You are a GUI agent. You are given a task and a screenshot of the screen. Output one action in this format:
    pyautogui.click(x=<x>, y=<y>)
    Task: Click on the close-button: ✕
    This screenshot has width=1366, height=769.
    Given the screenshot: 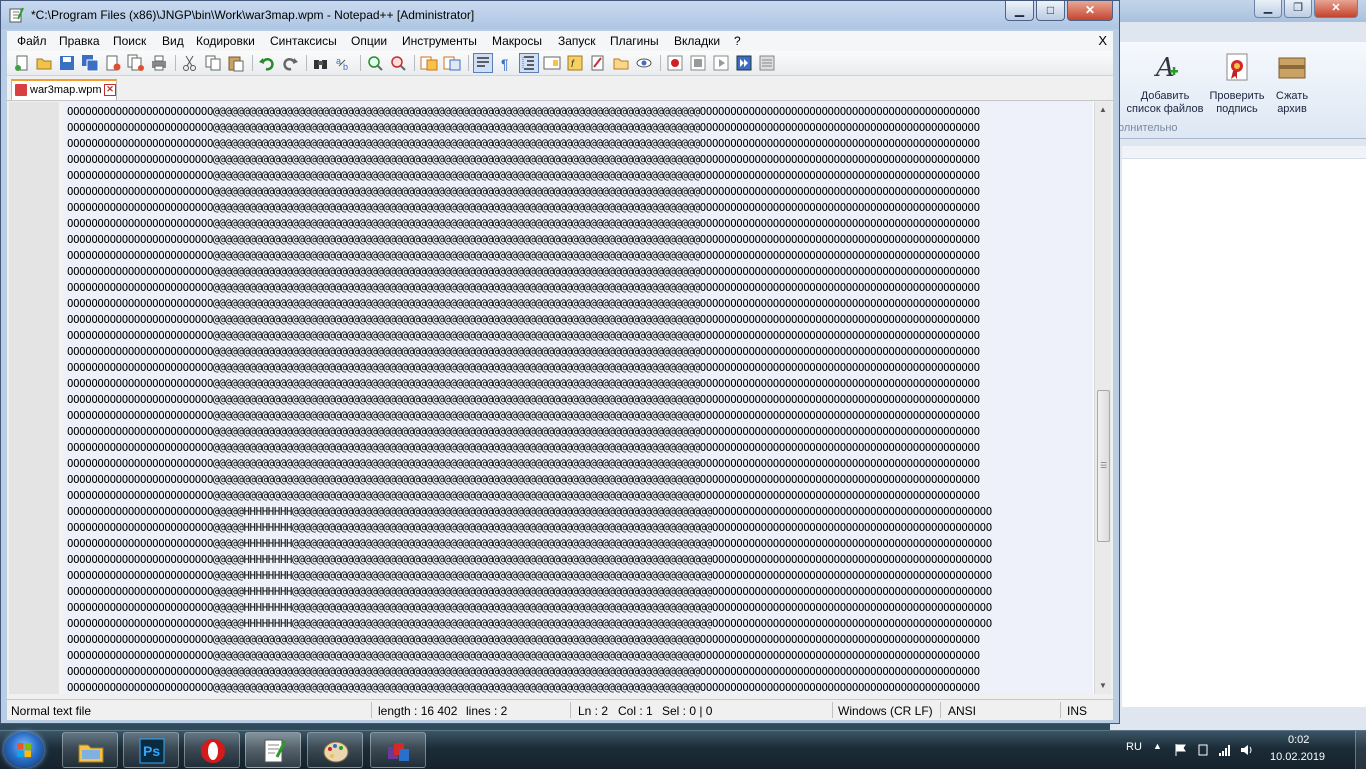 What is the action you would take?
    pyautogui.click(x=1090, y=11)
    